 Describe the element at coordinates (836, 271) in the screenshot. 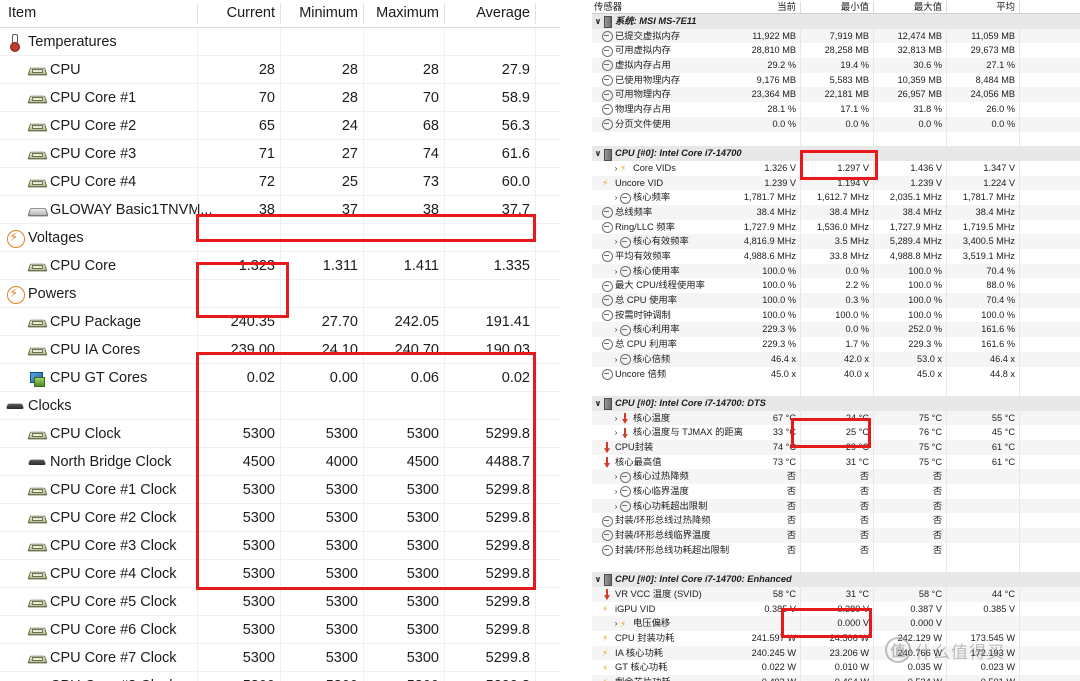

I see `hwinfo-row: › 核心使用率 100.0 % 0.0 % 100.0 % 70.4 %` at that location.